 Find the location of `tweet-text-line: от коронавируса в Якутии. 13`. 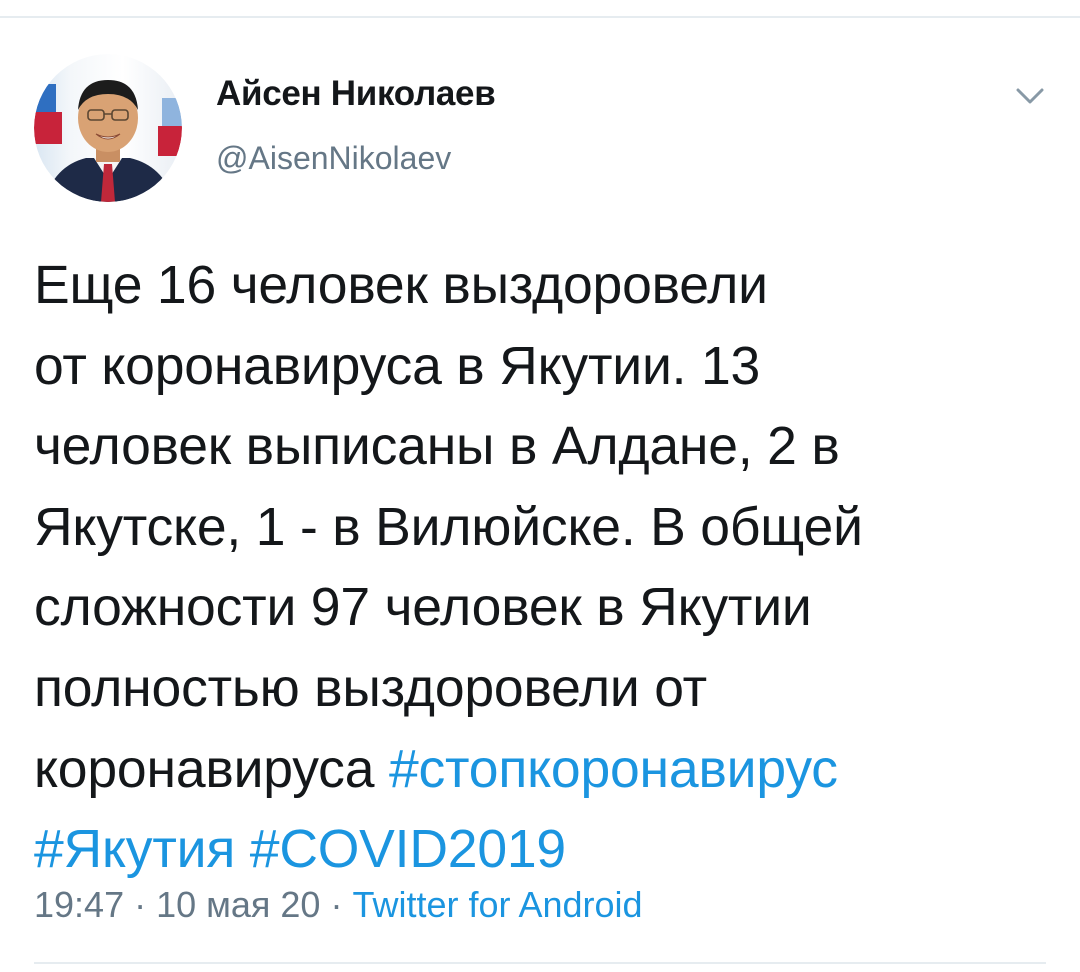

tweet-text-line: от коронавируса в Якутии. 13 is located at coordinates (397, 366).